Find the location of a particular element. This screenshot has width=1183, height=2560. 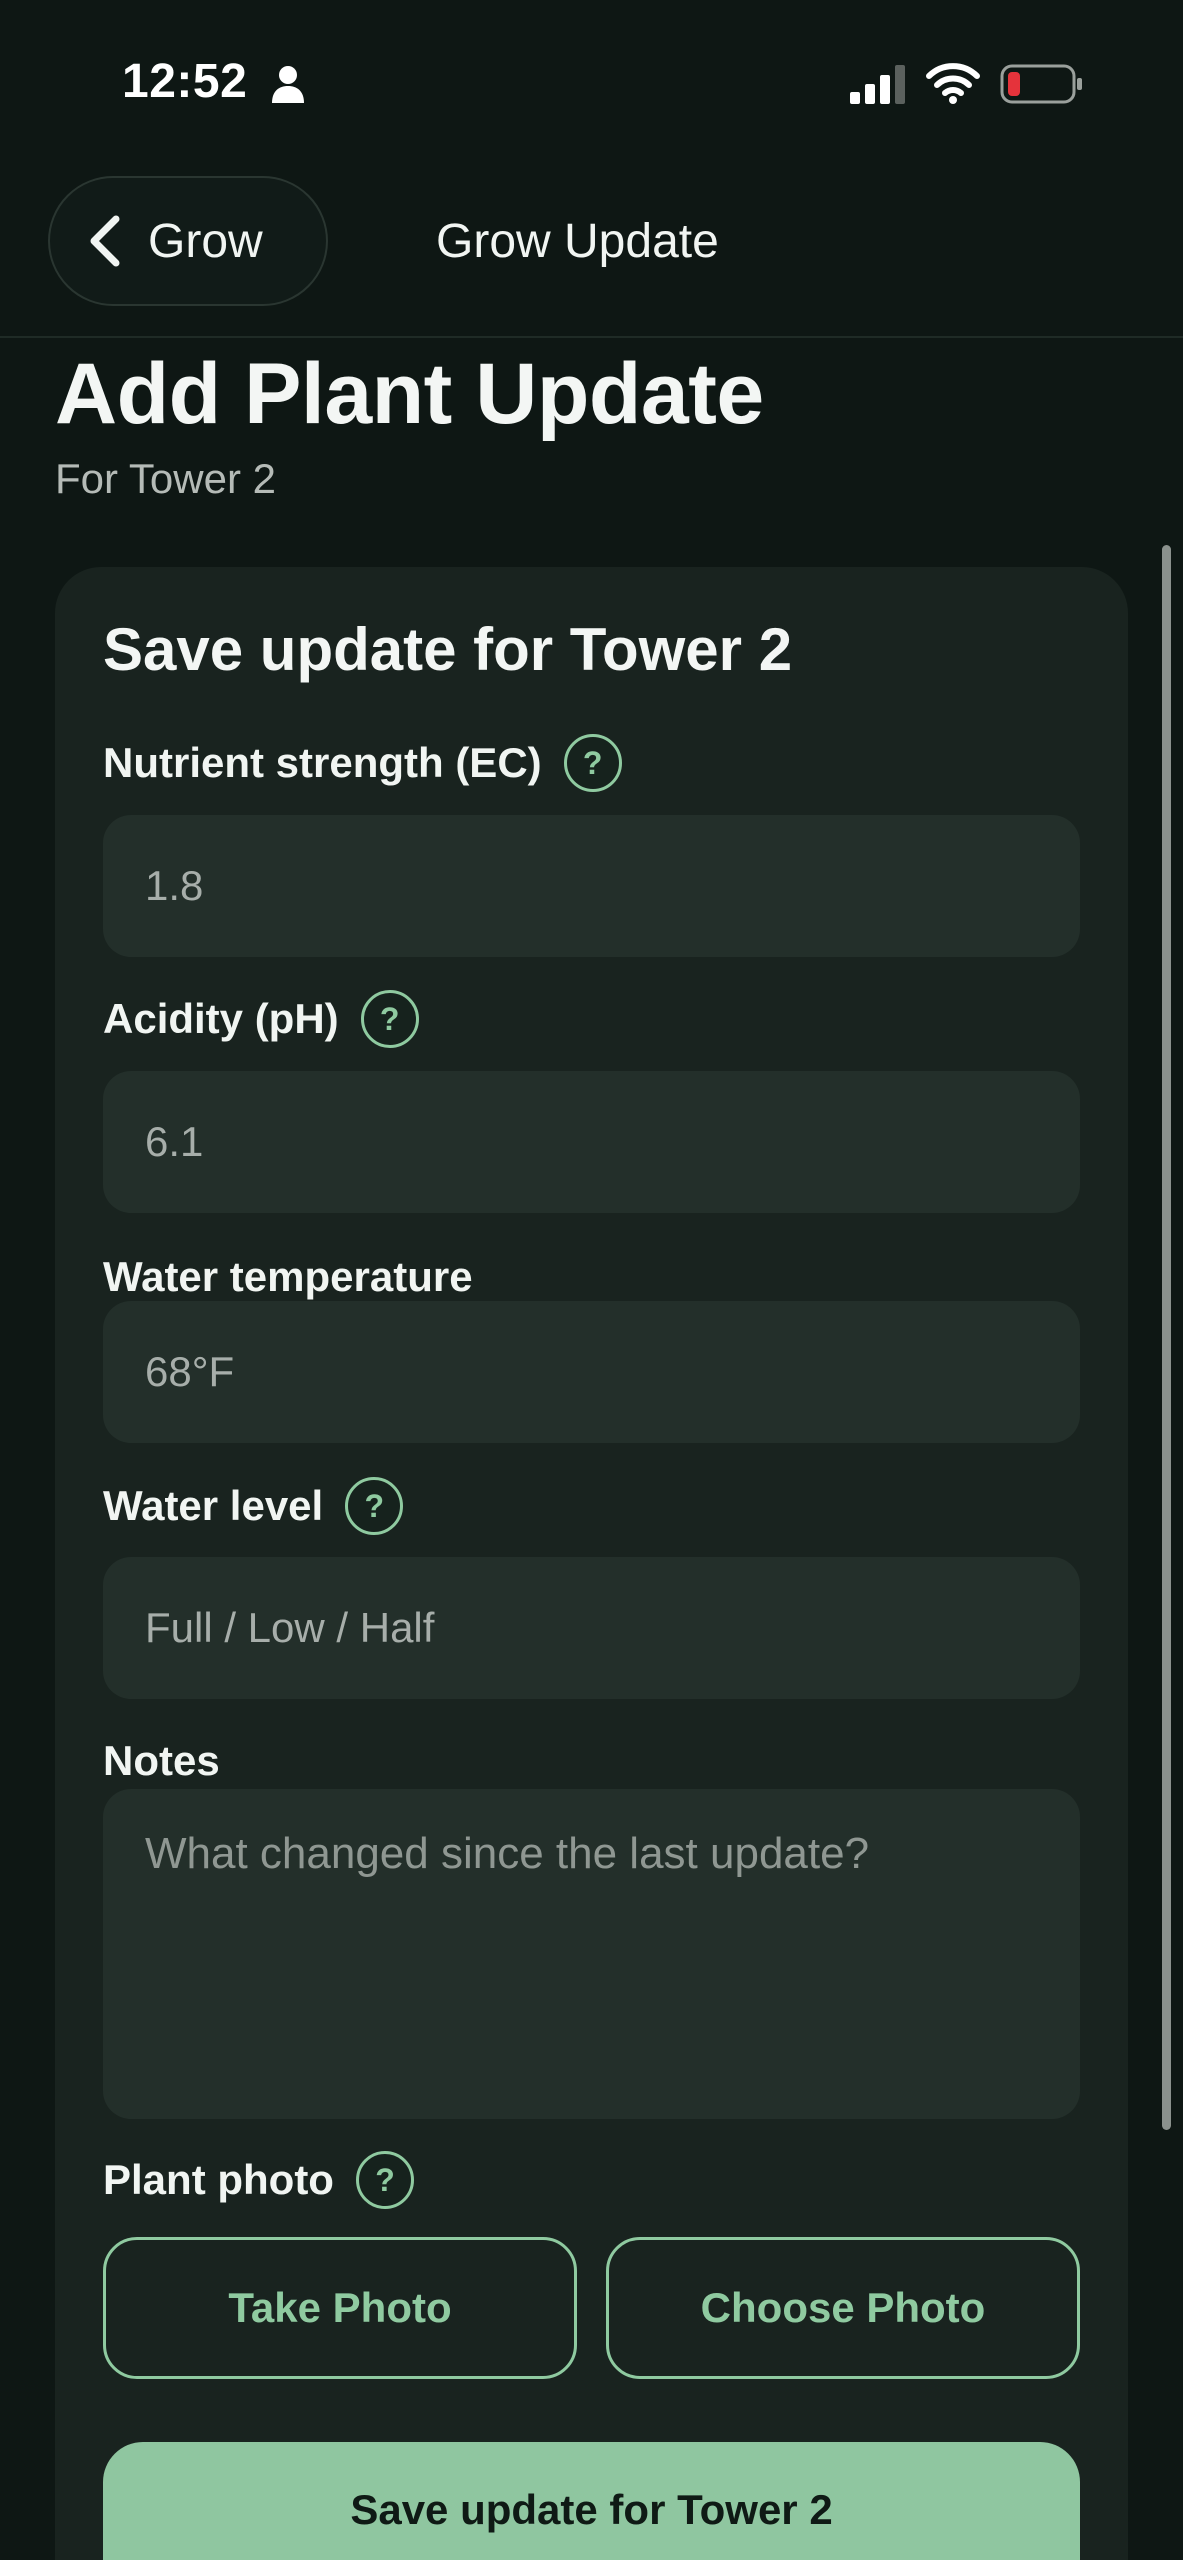

page-title: Add Plant Update is located at coordinates (409, 394).